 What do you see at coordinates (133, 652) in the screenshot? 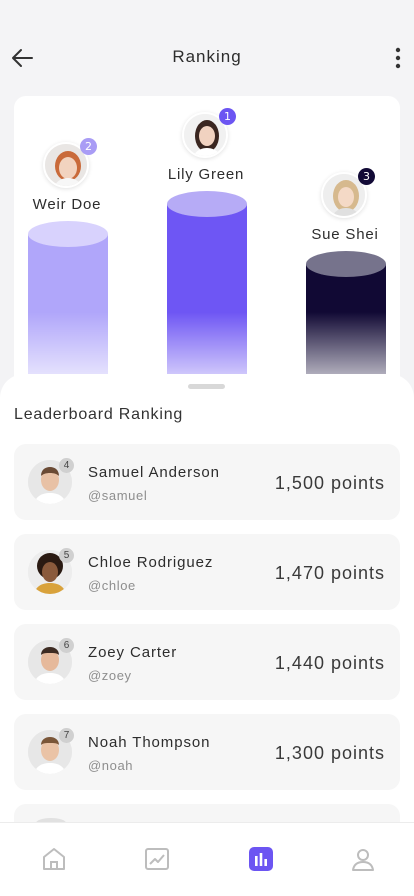
I see `user-name: Zoey Carter` at bounding box center [133, 652].